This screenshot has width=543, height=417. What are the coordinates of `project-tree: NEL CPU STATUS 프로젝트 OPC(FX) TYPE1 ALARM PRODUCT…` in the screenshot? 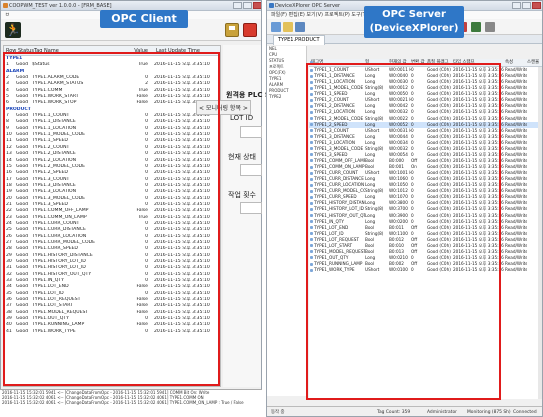 It's located at (287, 221).